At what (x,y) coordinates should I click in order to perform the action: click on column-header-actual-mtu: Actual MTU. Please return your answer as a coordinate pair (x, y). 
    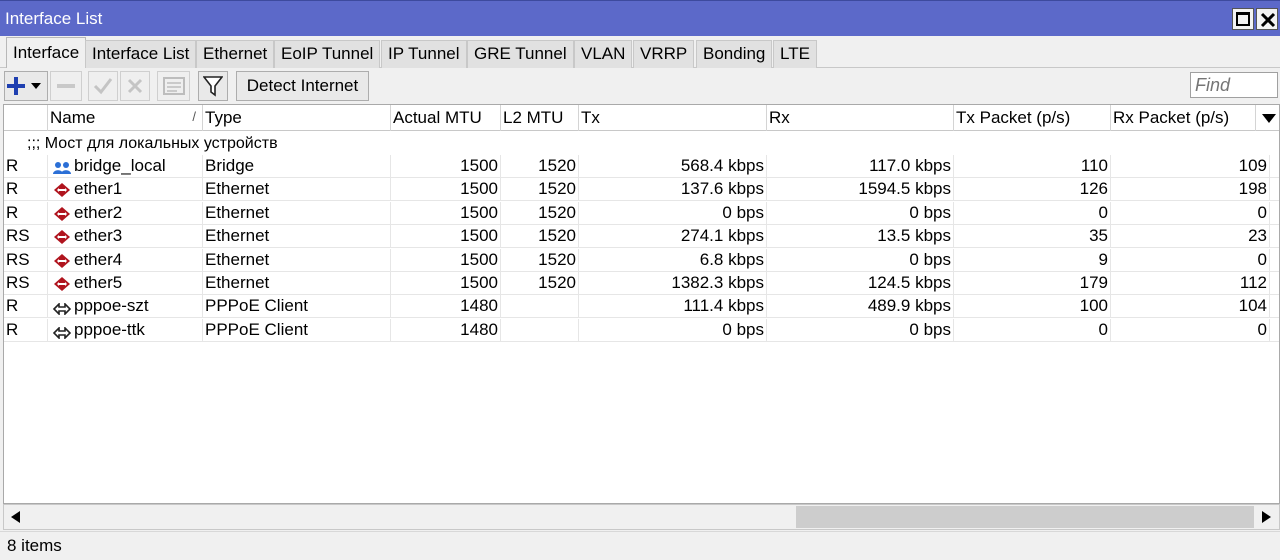
    Looking at the image, I should click on (446, 118).